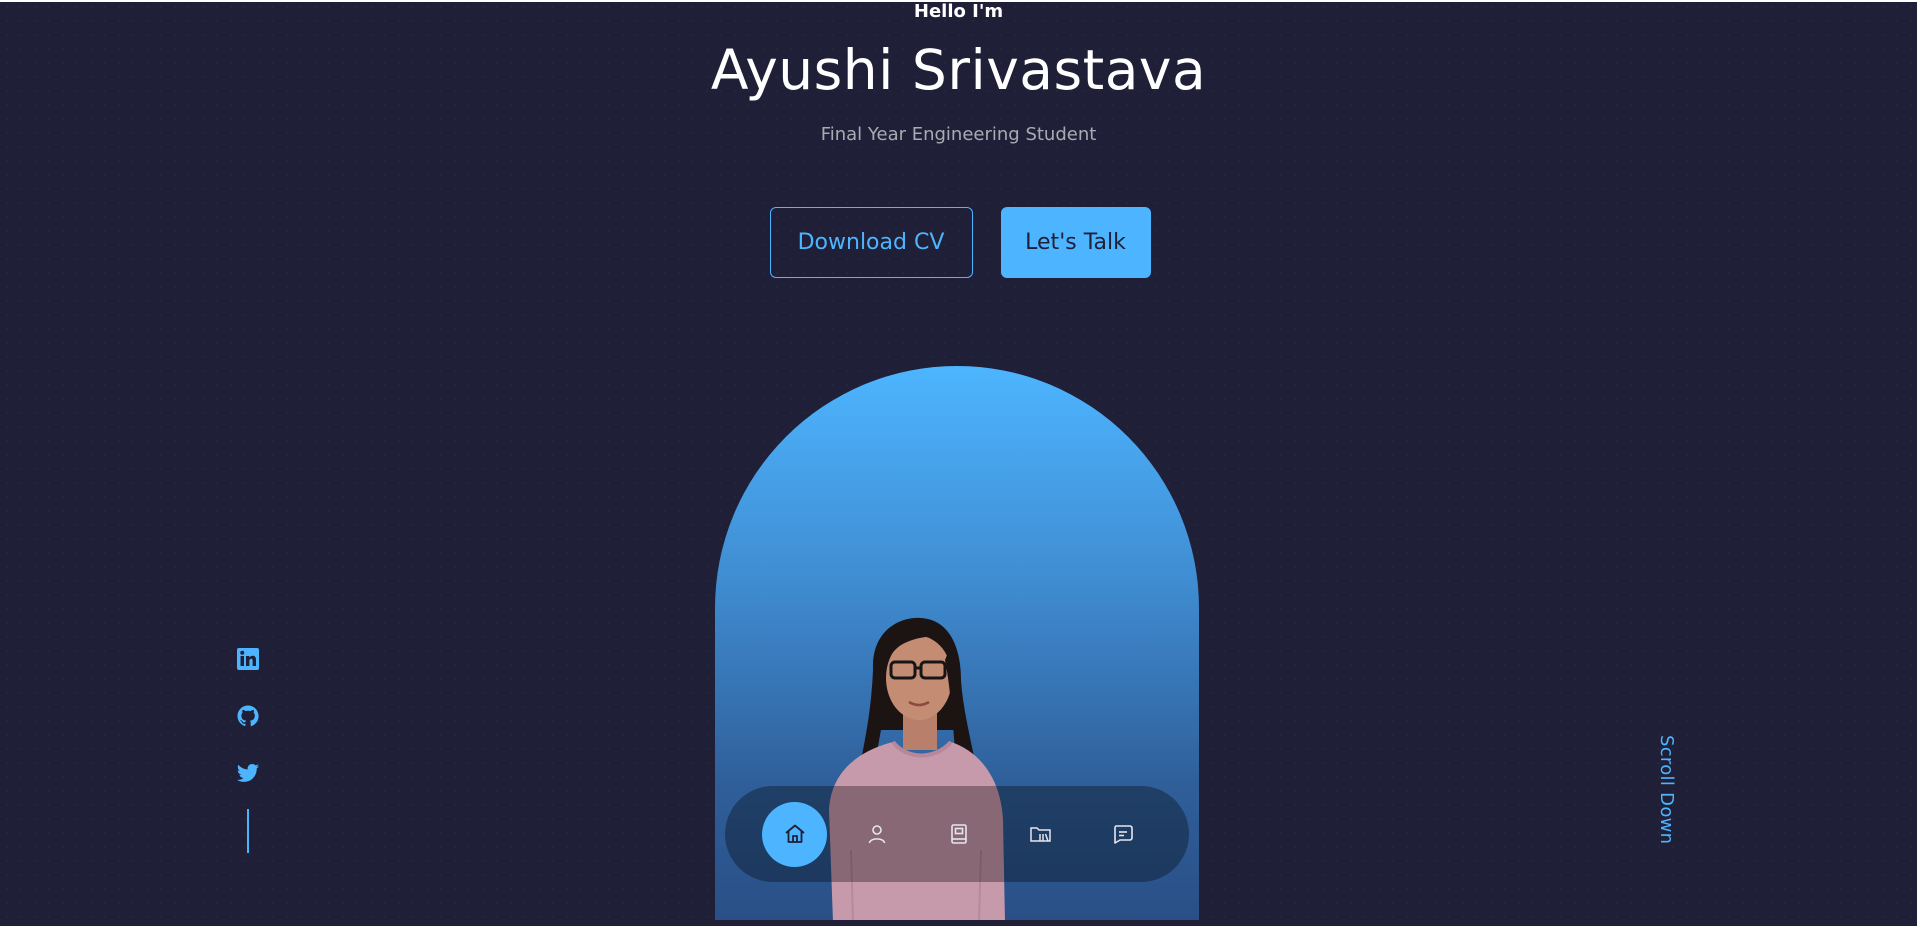 The image size is (1917, 926). Describe the element at coordinates (958, 11) in the screenshot. I see `greeting: Hello I'm` at that location.